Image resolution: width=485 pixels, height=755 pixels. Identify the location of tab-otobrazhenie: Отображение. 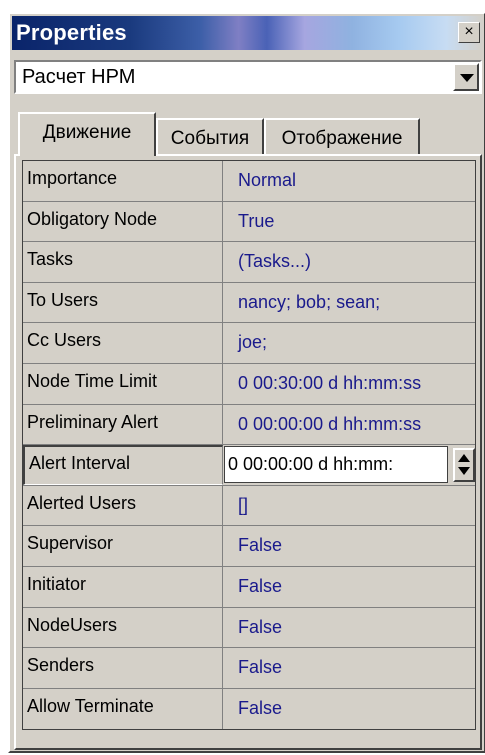
(342, 138).